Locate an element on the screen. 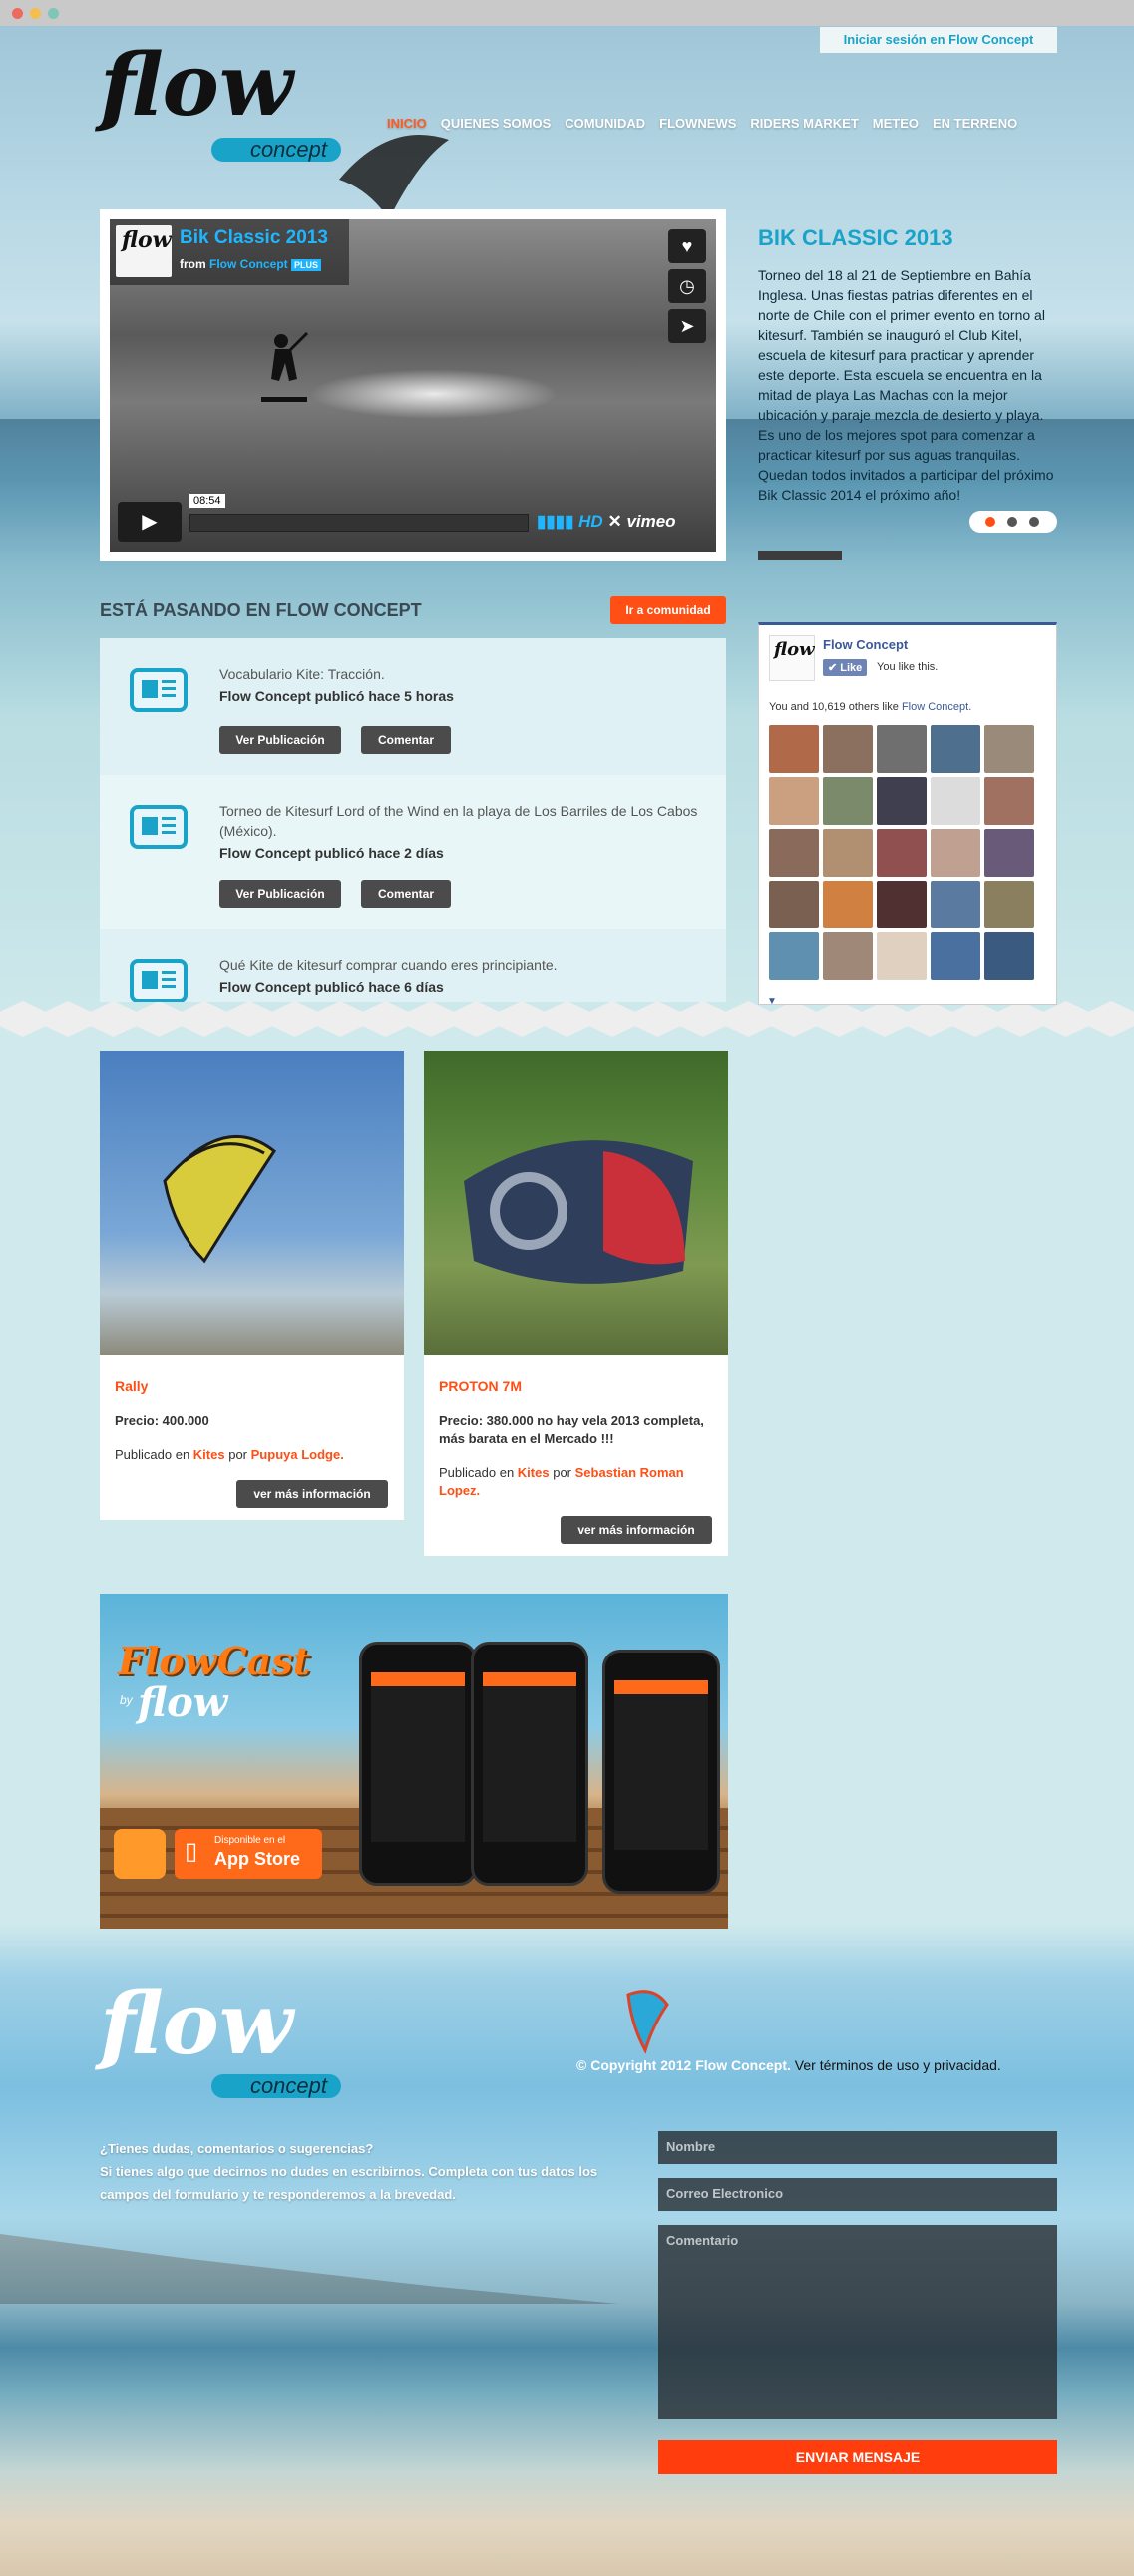 Image resolution: width=1134 pixels, height=2576 pixels. nav-en-terreno: EN TERRENO is located at coordinates (975, 124).